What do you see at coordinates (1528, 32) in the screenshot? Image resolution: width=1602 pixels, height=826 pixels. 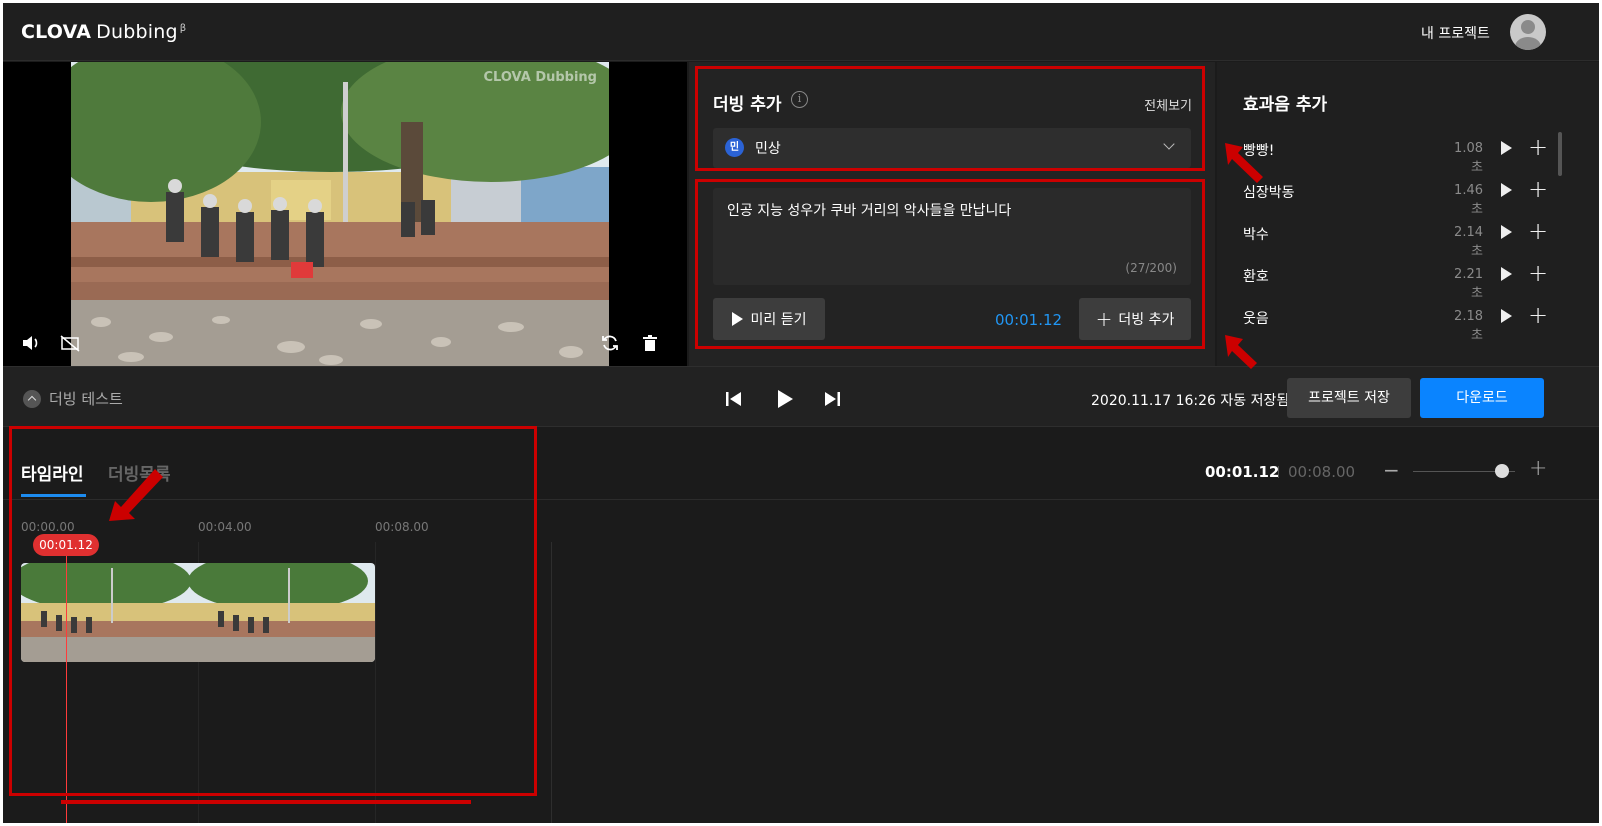 I see `avatar` at bounding box center [1528, 32].